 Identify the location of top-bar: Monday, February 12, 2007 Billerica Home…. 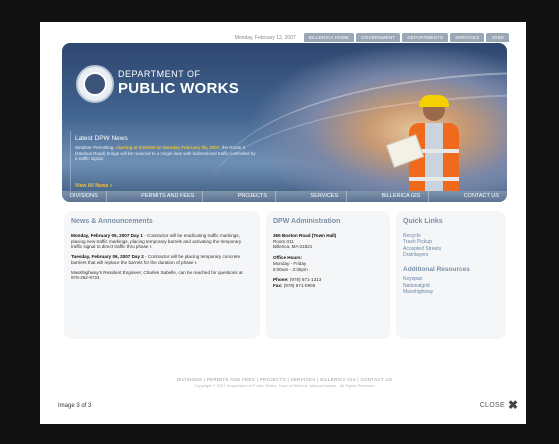
(284, 37).